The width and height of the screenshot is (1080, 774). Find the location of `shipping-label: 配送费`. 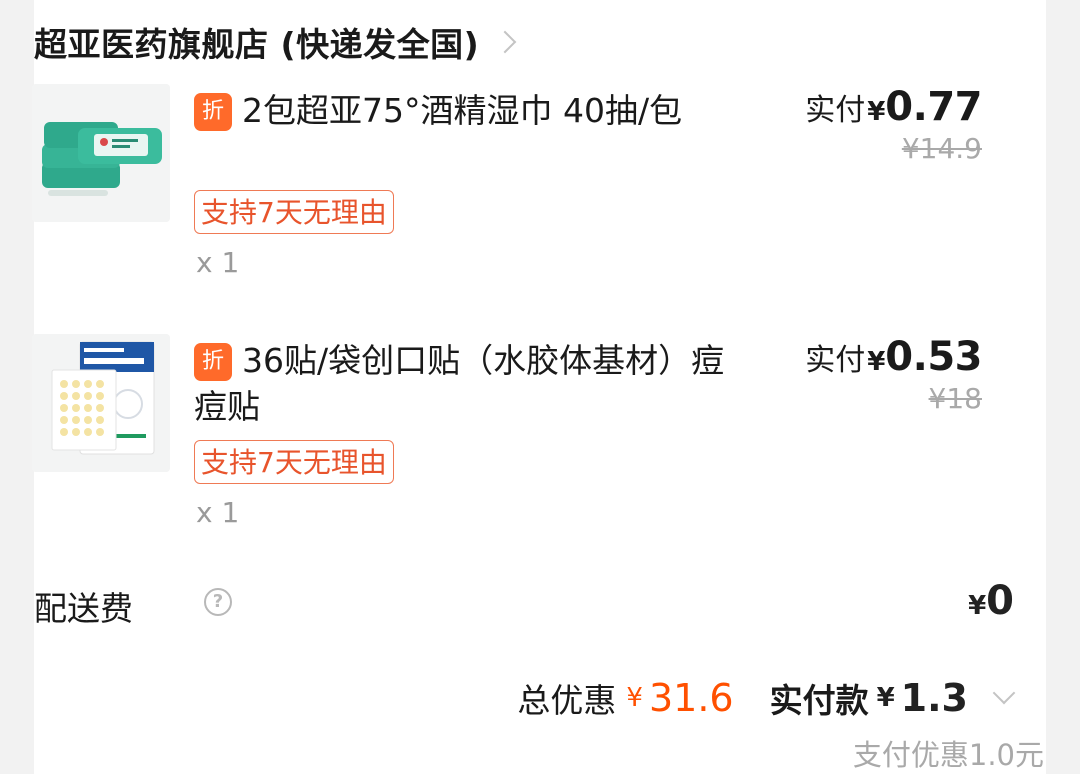

shipping-label: 配送费 is located at coordinates (83, 608).